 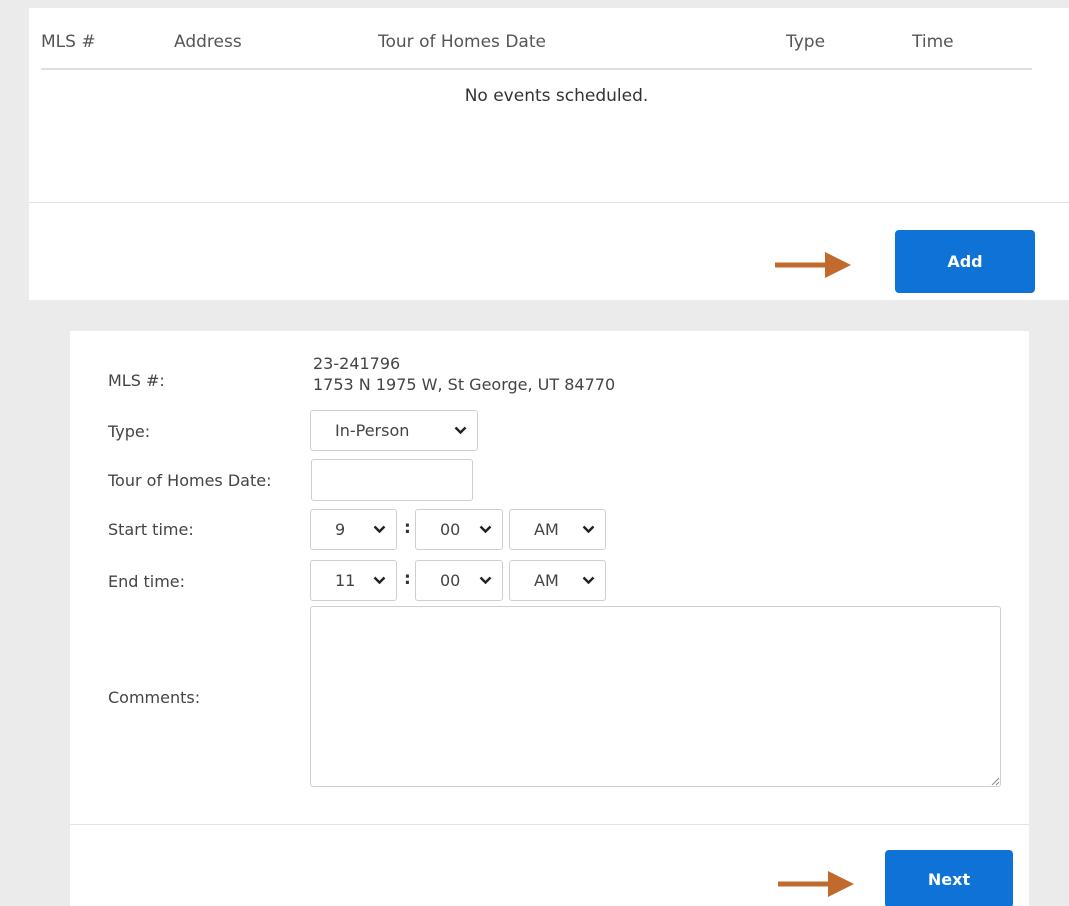 What do you see at coordinates (582, 49) in the screenshot?
I see `column-header-tour-date: Tour of Homes Date` at bounding box center [582, 49].